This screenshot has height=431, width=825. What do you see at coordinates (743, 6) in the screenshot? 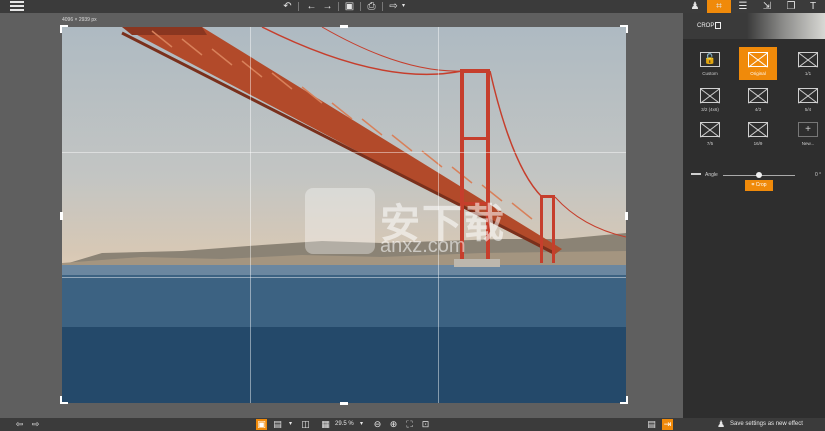
I see `adjust-tab-icon: ☰` at bounding box center [743, 6].